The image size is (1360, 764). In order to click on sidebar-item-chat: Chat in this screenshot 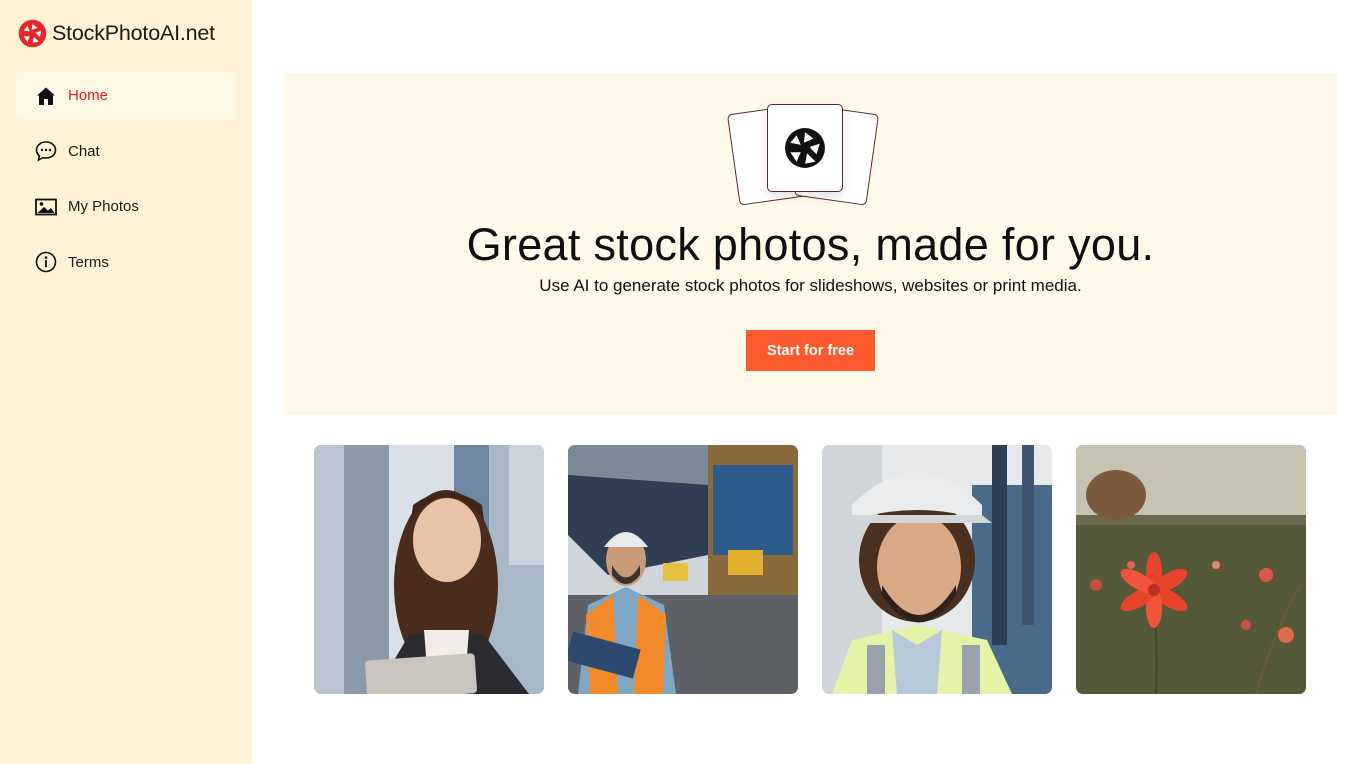, I will do `click(126, 151)`.